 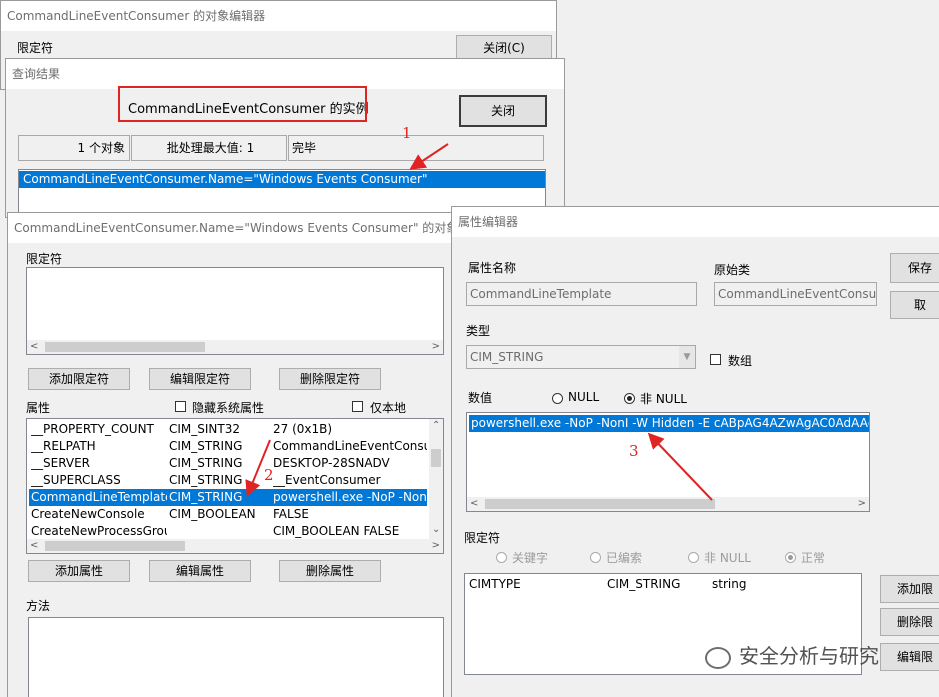 I want to click on value-label: 数值, so click(x=480, y=398).